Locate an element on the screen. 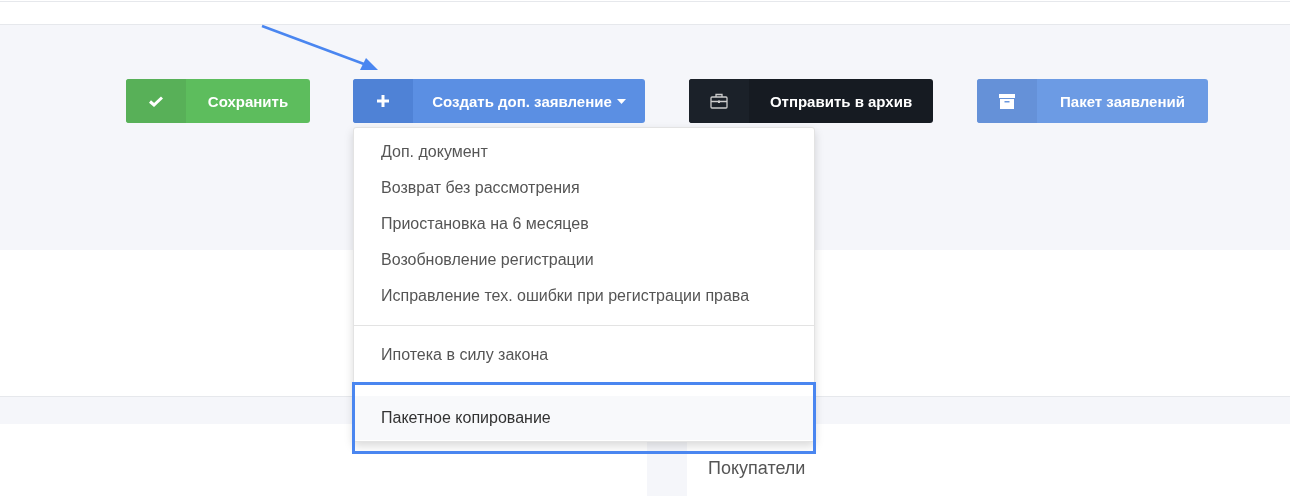 This screenshot has width=1290, height=496. action-button: Отправить в архив is located at coordinates (811, 101).